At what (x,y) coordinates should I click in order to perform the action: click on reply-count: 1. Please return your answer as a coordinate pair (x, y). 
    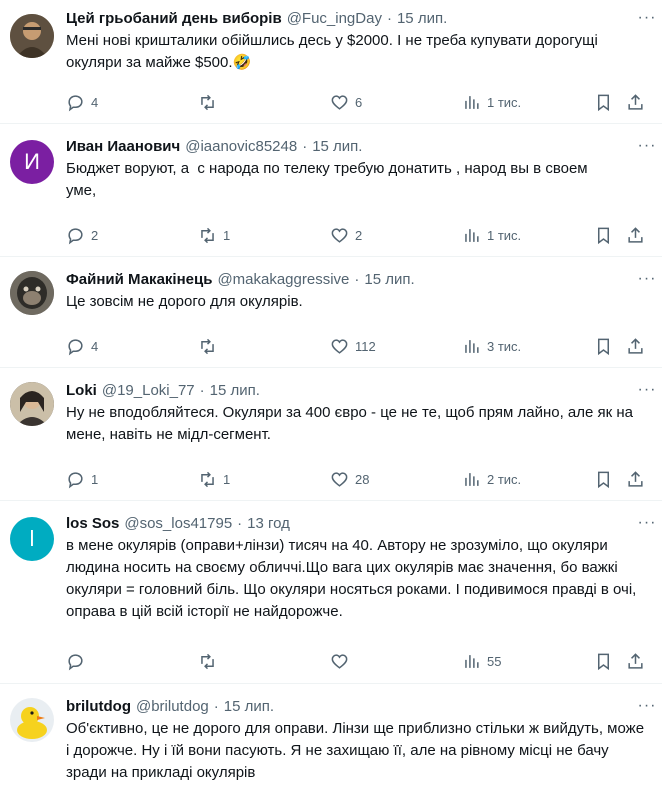
    Looking at the image, I should click on (95, 479).